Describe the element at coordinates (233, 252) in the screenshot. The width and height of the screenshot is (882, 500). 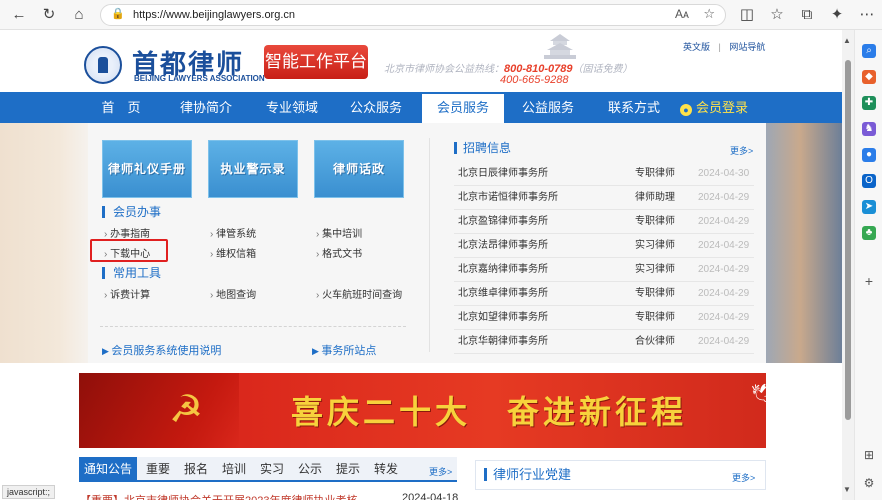
I see `rights-mailbox-link: 维权信箱` at that location.